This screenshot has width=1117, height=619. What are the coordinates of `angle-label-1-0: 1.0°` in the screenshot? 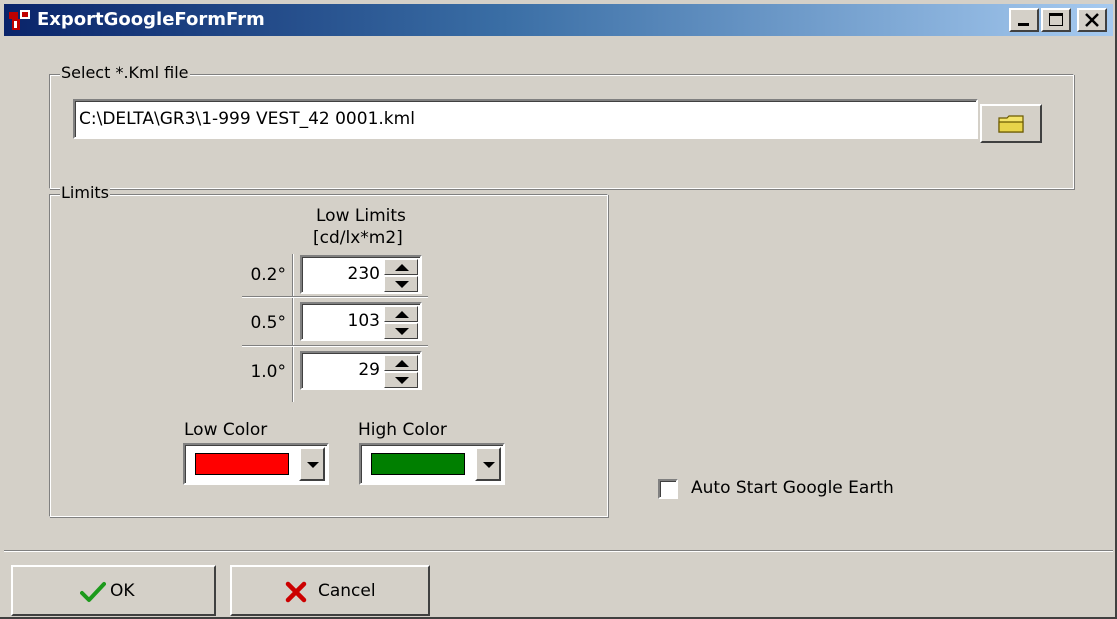 It's located at (268, 372).